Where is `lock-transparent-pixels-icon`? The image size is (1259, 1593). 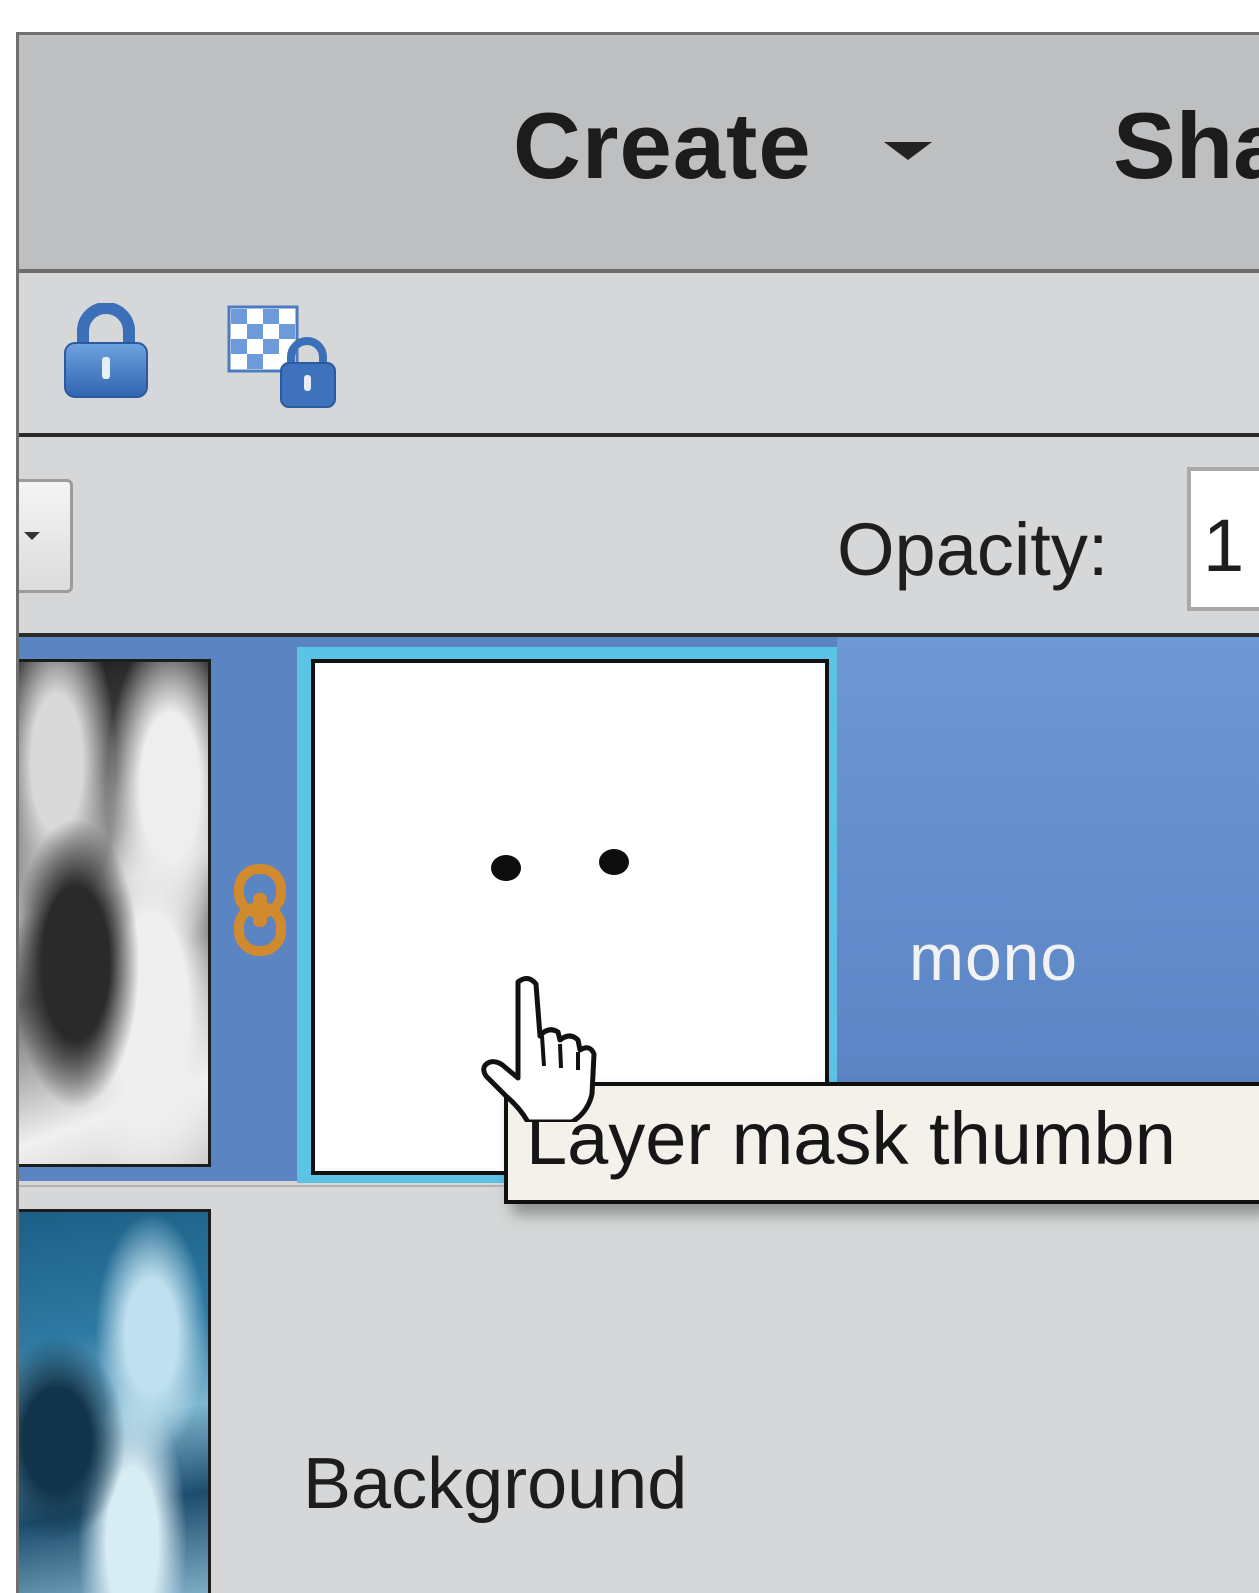
lock-transparent-pixels-icon is located at coordinates (282, 357).